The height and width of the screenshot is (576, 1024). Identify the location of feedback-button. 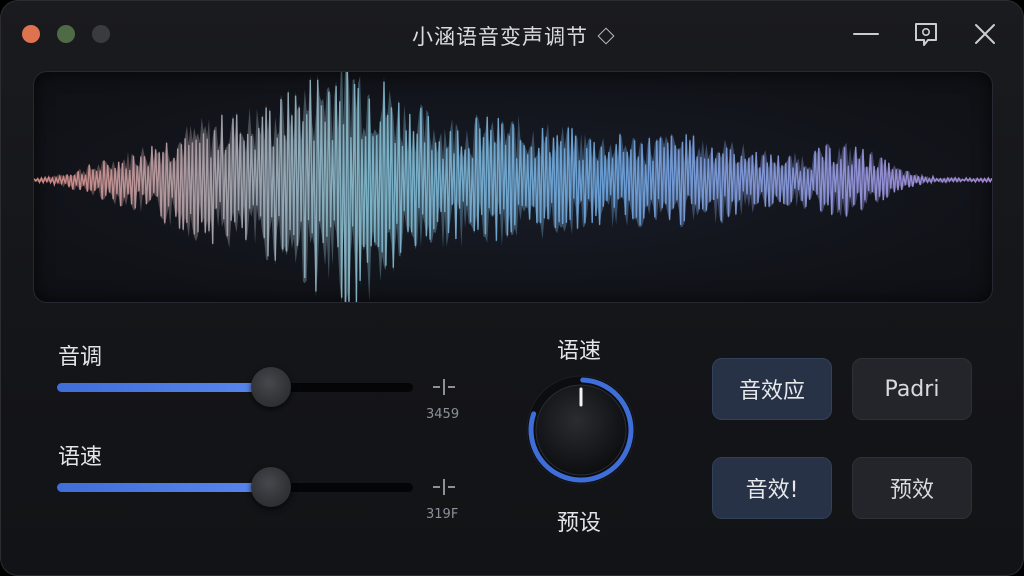
(926, 34).